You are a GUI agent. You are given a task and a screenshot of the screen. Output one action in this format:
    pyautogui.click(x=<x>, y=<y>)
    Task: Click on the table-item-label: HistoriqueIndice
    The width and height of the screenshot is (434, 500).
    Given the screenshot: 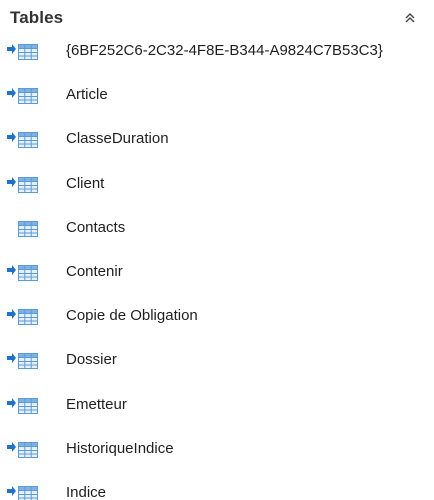 What is the action you would take?
    pyautogui.click(x=120, y=448)
    